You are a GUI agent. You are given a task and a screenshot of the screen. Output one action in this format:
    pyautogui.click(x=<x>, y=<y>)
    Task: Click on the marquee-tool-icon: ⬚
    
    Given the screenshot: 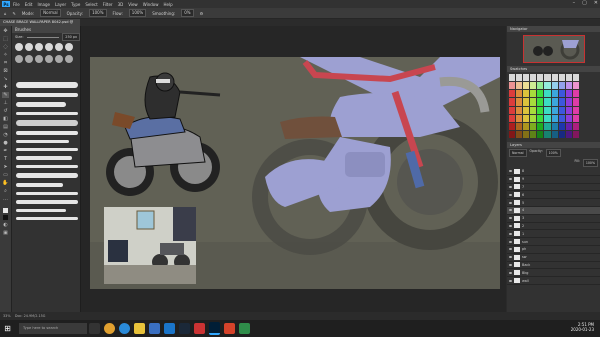 What is the action you would take?
    pyautogui.click(x=5, y=39)
    